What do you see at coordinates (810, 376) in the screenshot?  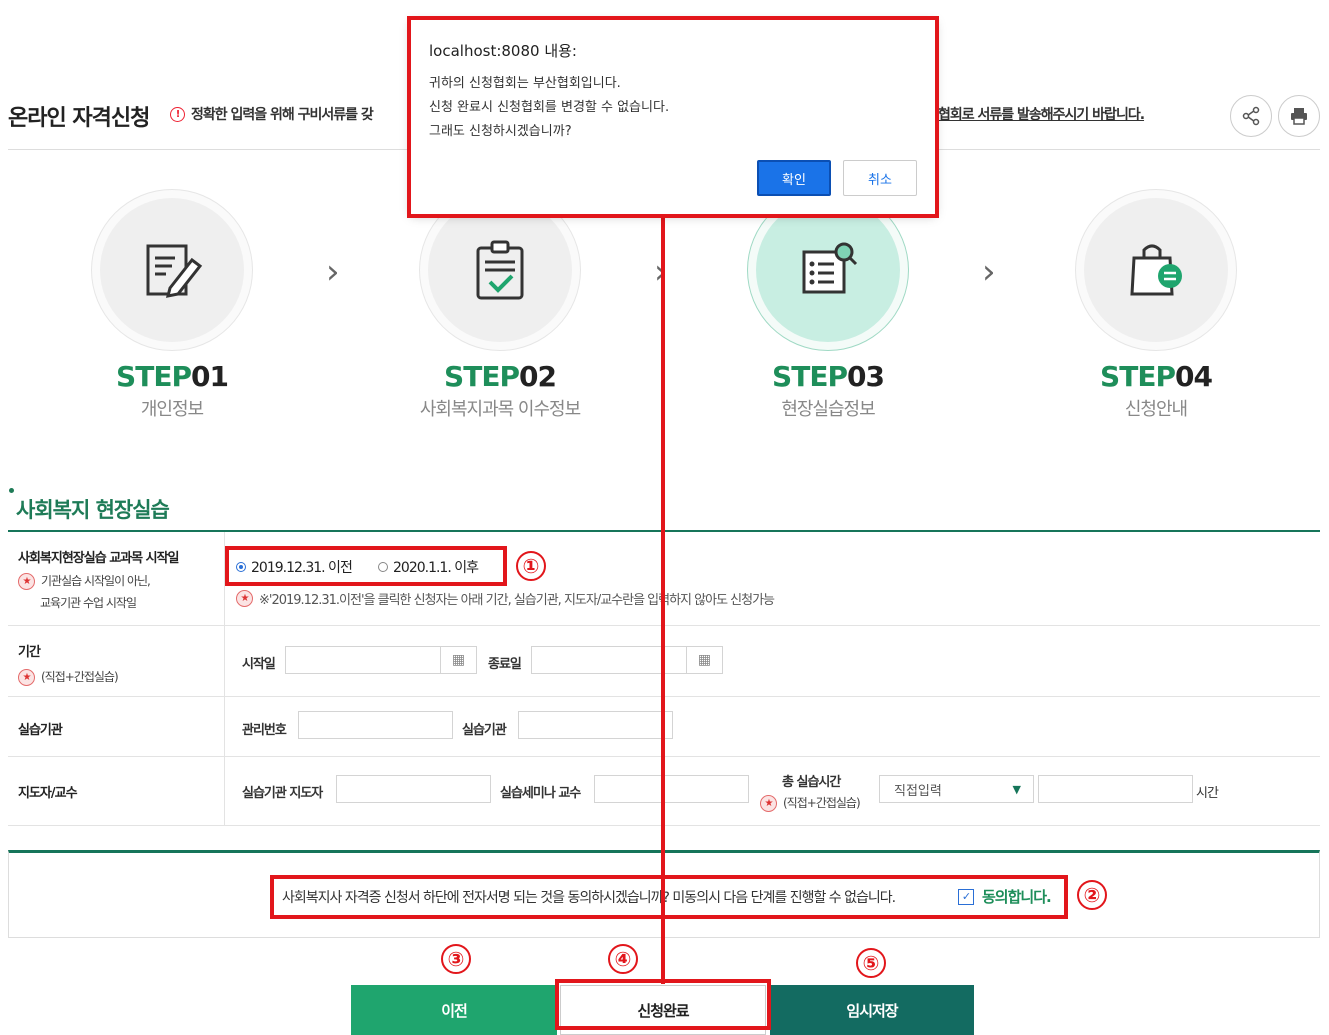 I see `step-3-prefix: STEP` at bounding box center [810, 376].